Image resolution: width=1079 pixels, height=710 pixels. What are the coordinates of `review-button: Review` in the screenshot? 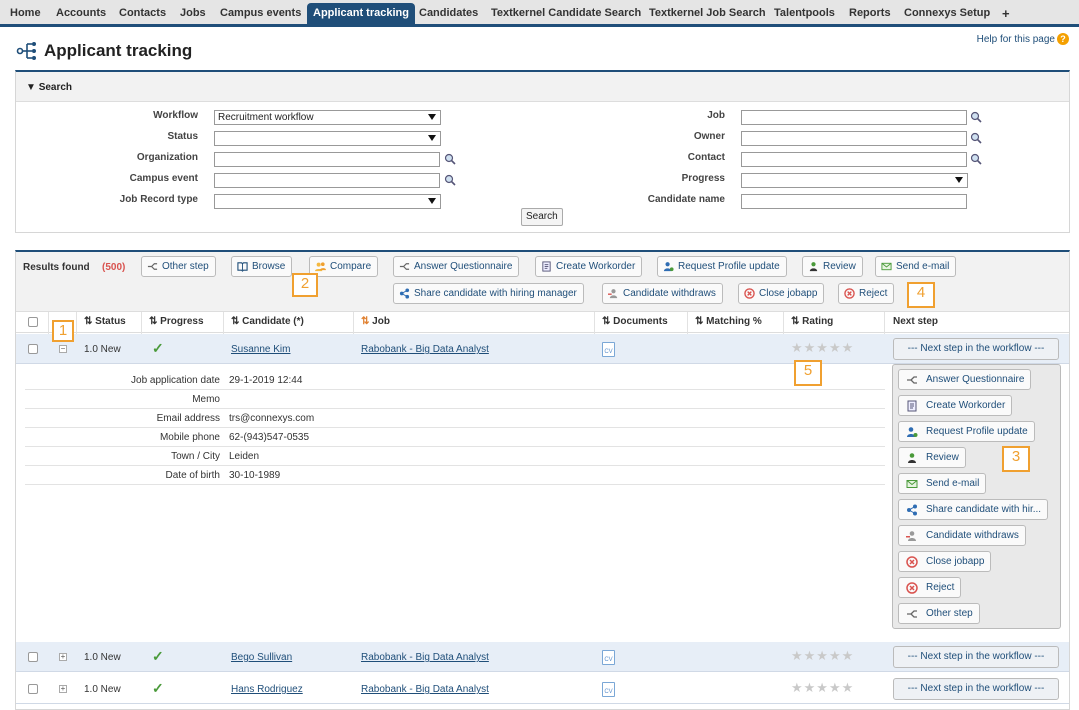 It's located at (832, 266).